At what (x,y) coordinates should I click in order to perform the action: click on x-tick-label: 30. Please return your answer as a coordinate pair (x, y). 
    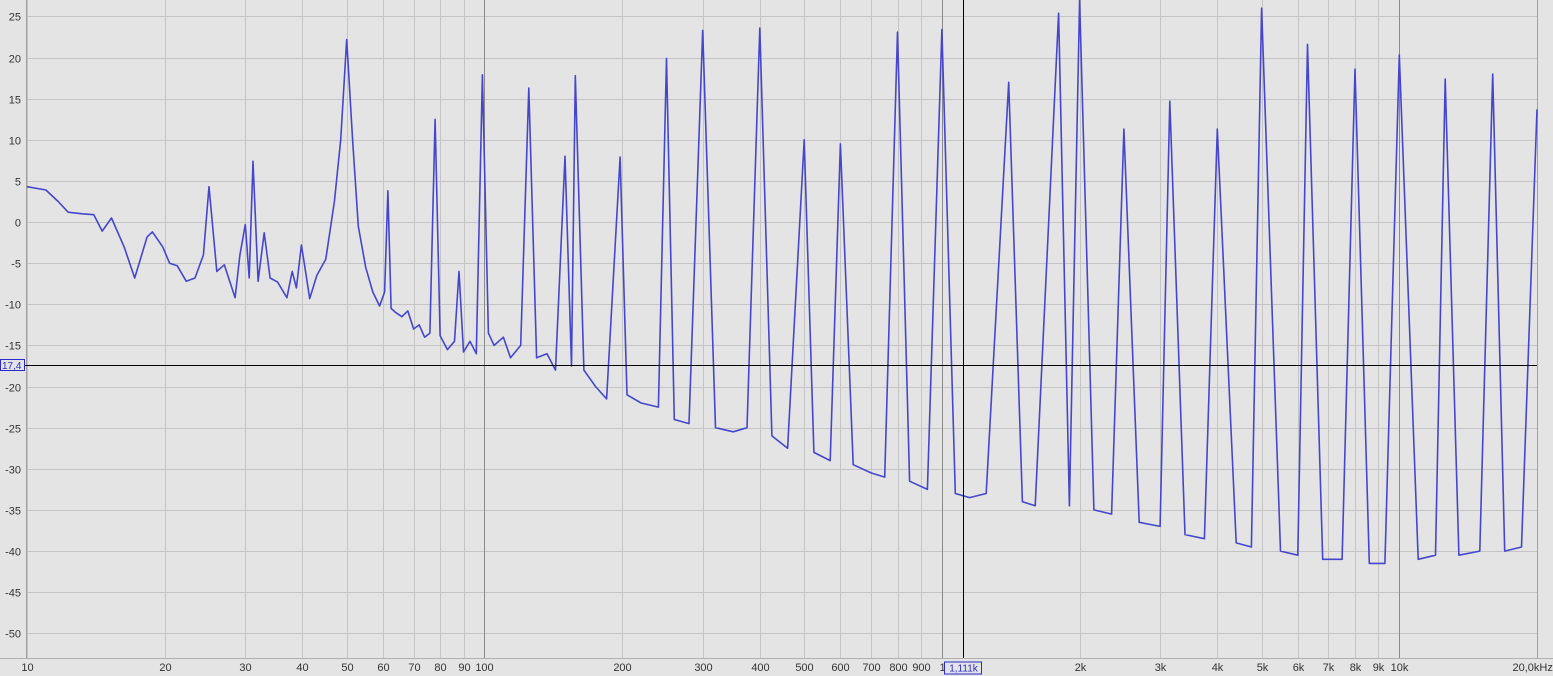
    Looking at the image, I should click on (245, 668).